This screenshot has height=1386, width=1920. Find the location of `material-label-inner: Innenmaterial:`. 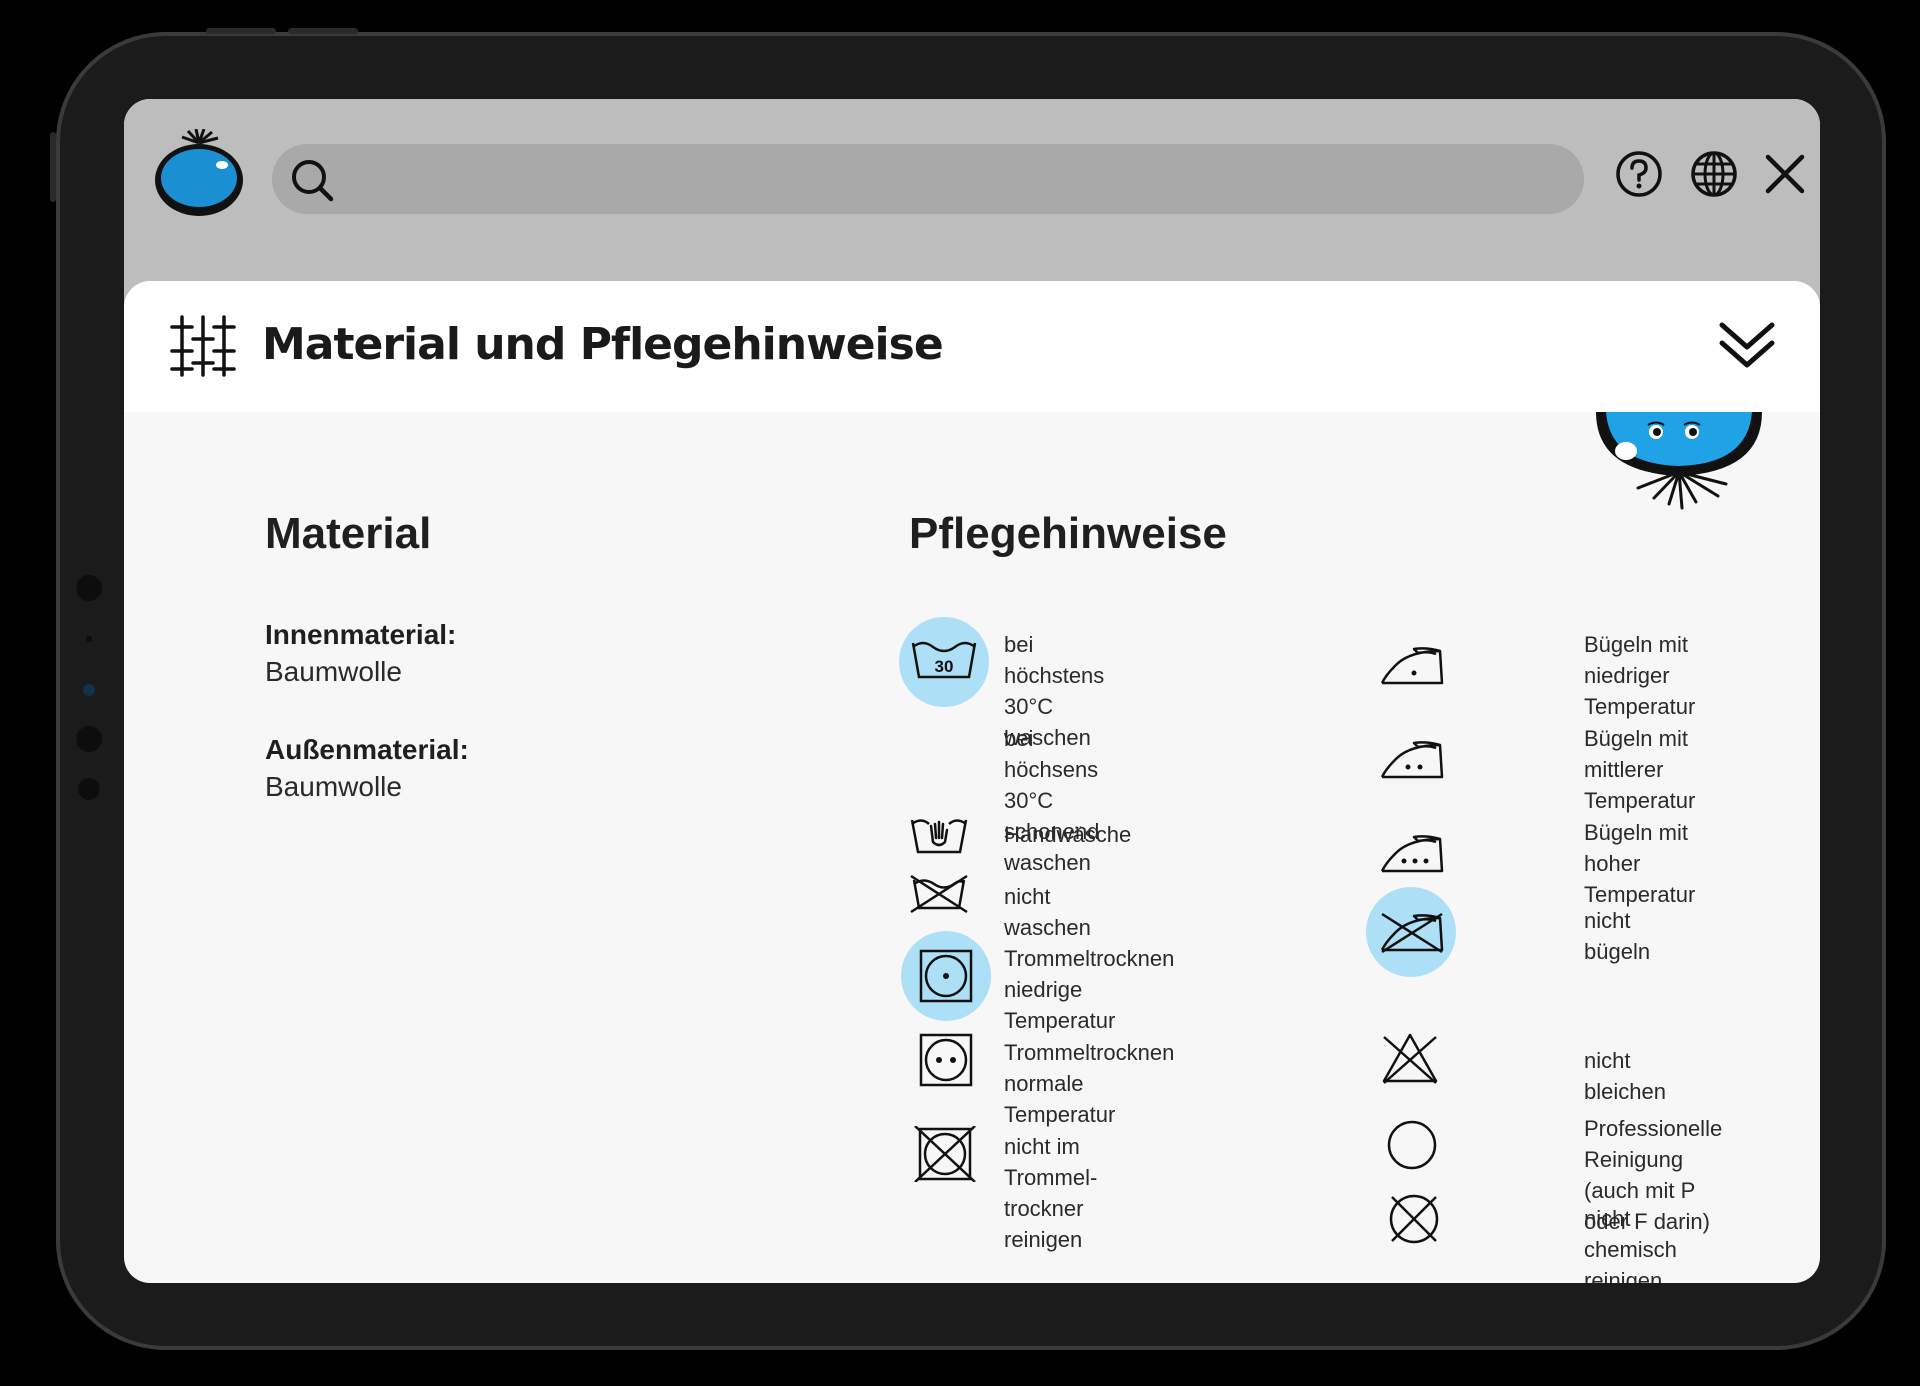

material-label-inner: Innenmaterial: is located at coordinates (361, 634).